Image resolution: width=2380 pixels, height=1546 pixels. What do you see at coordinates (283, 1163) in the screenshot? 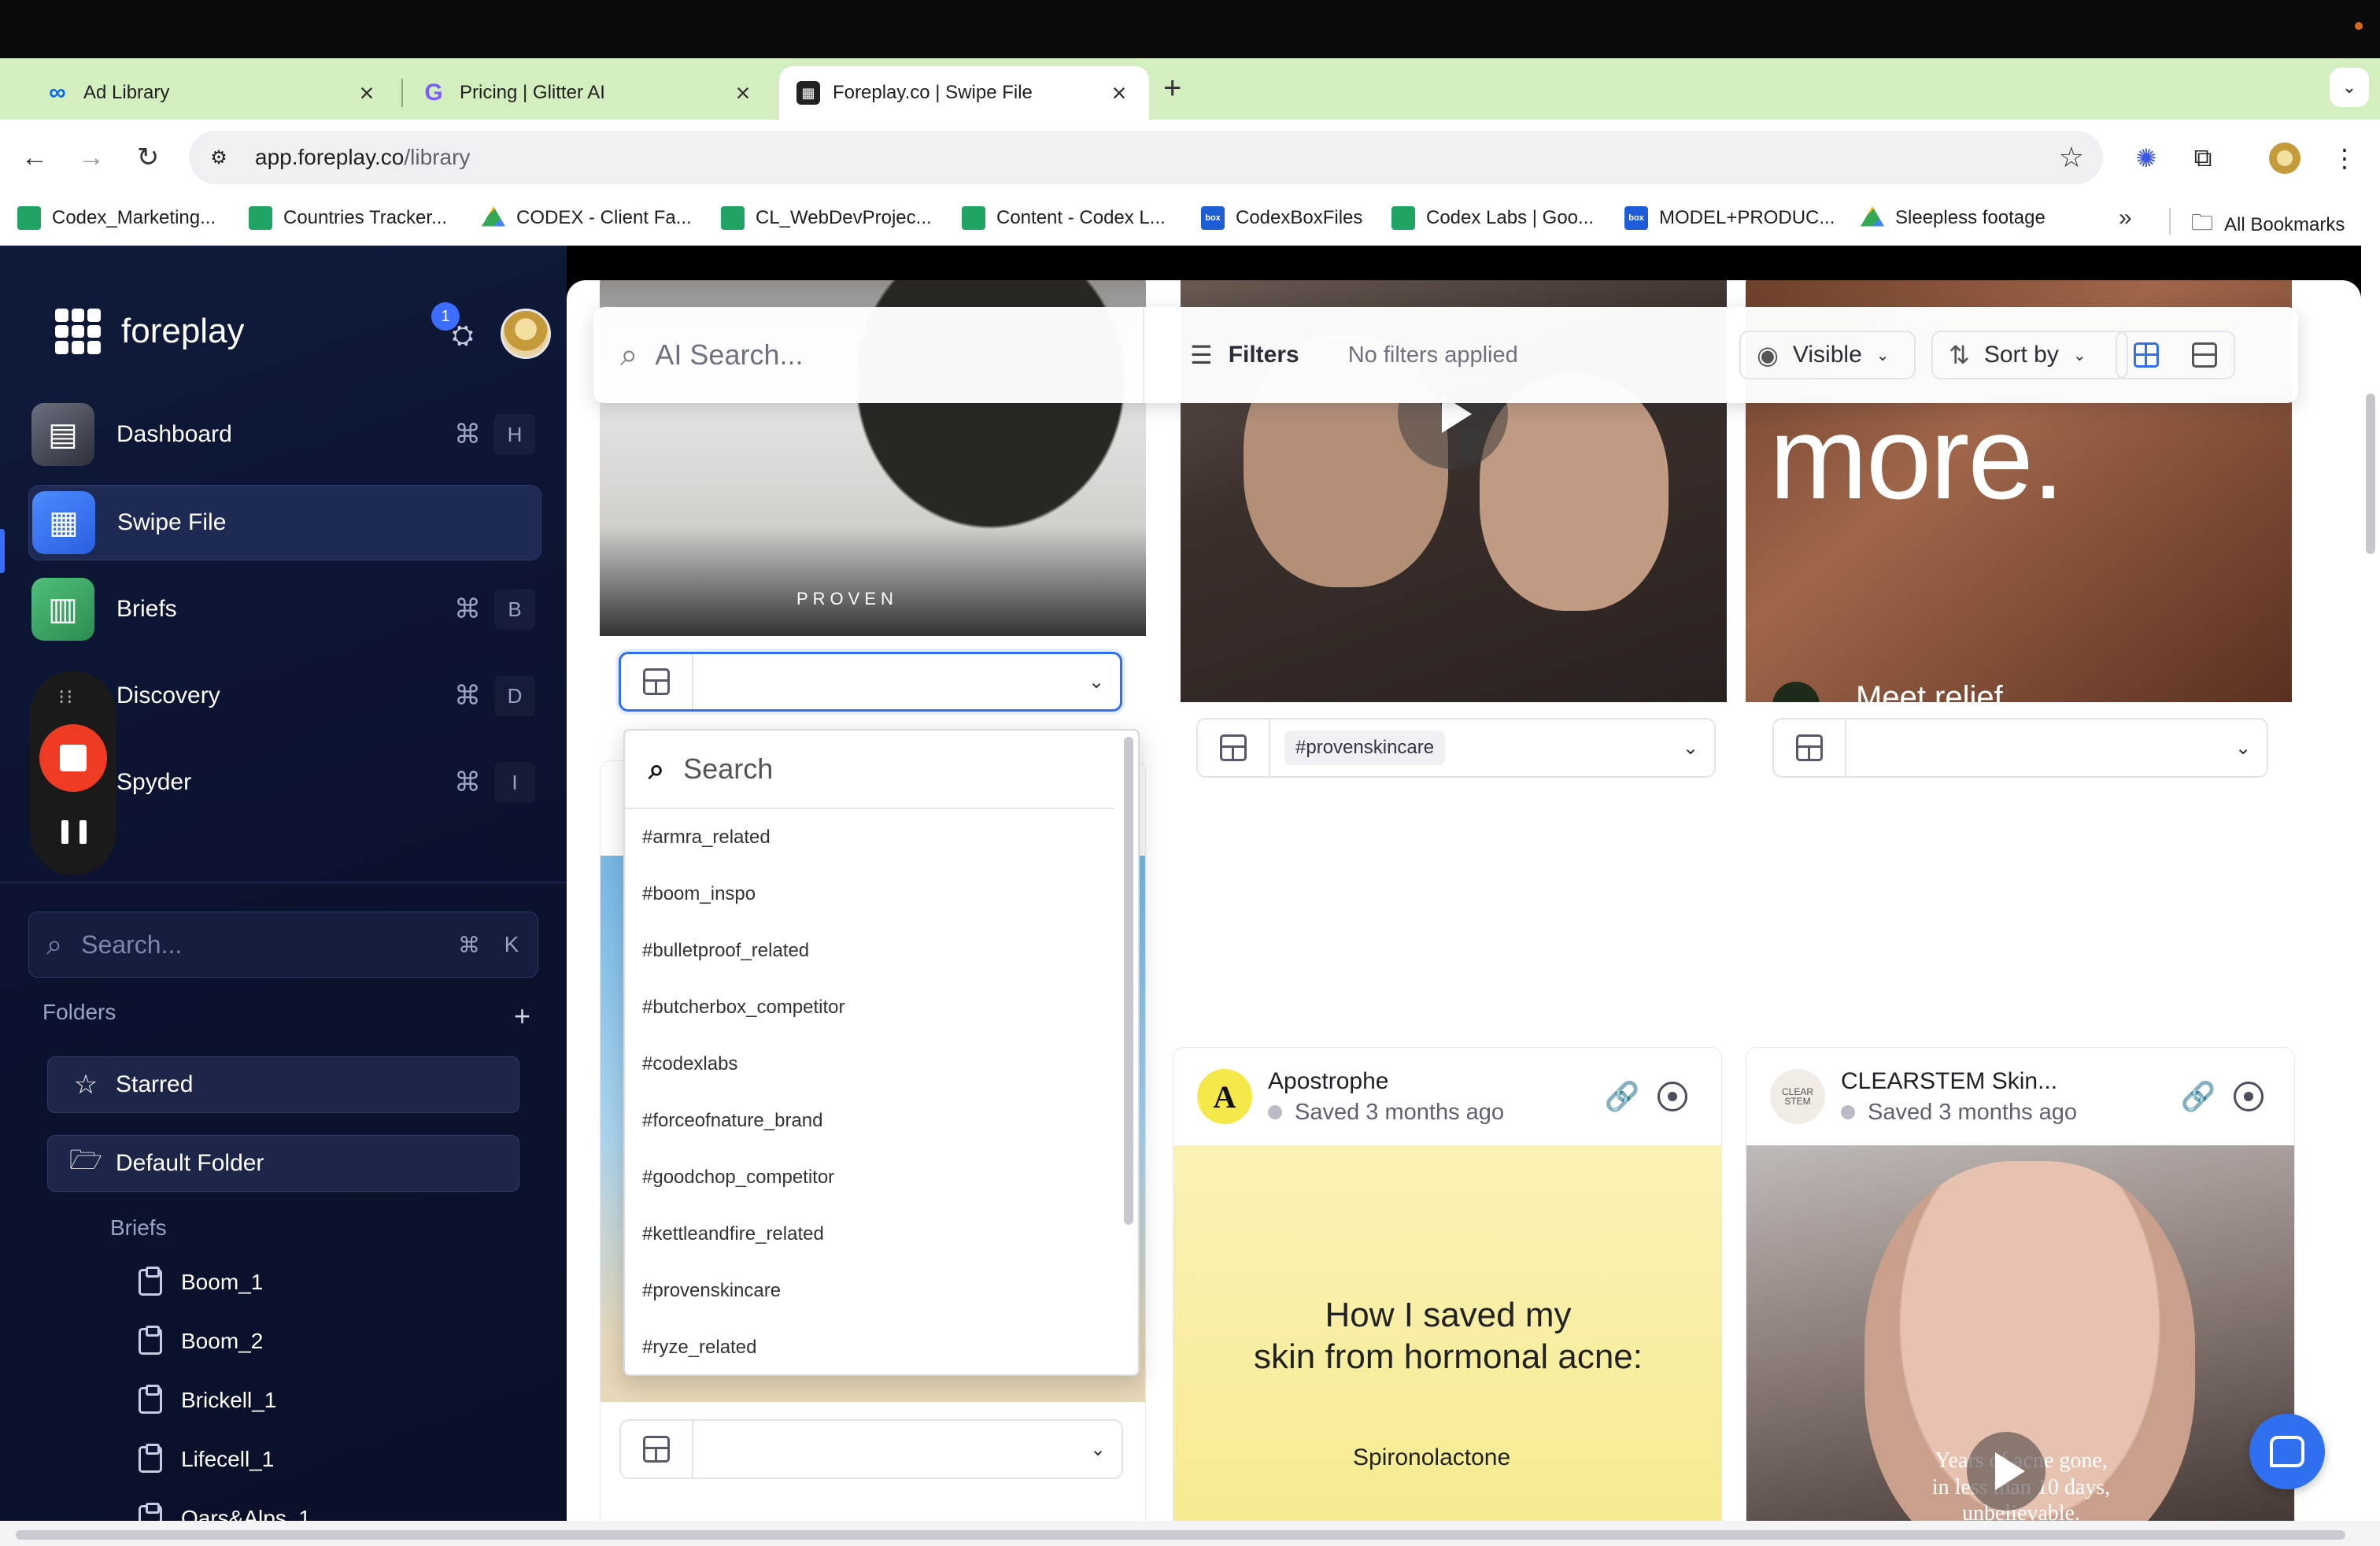
I see `default-folder: 🗁 Default Folder` at bounding box center [283, 1163].